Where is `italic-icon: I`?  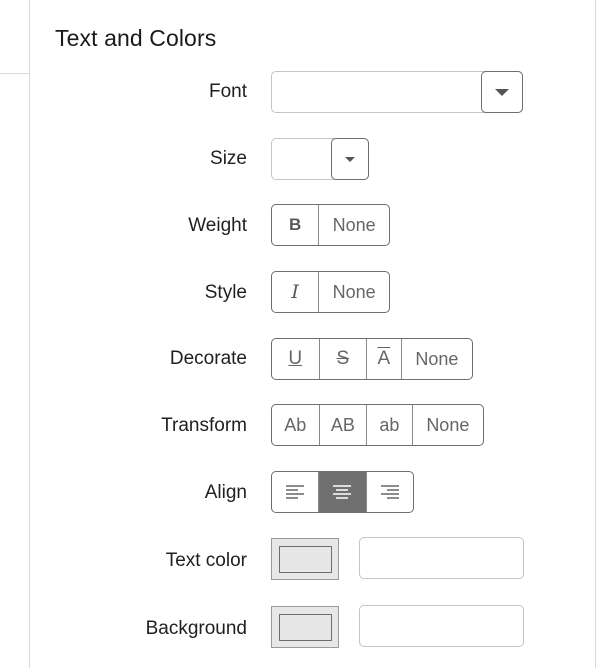
italic-icon: I is located at coordinates (295, 292).